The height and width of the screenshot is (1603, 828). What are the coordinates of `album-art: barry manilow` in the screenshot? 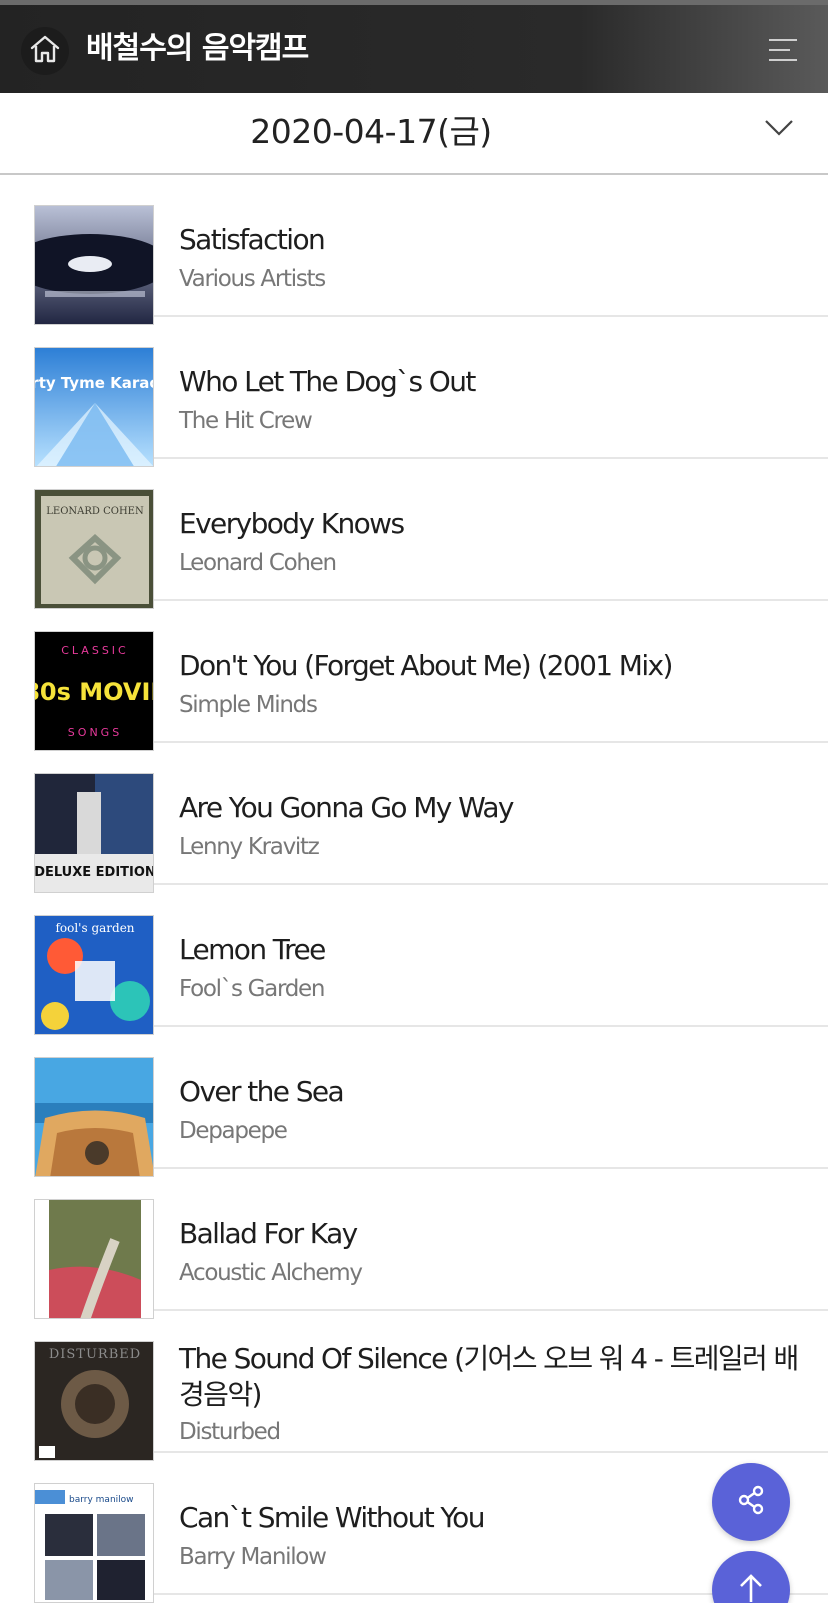 It's located at (94, 1543).